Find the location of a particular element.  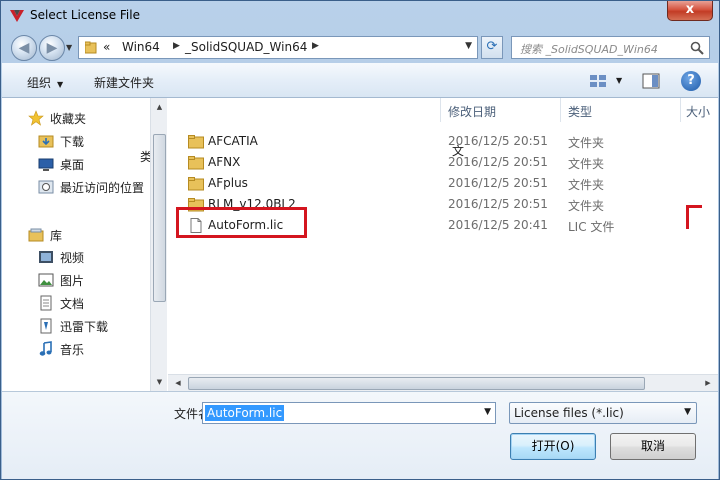

refresh-button: ⟳ is located at coordinates (492, 47).